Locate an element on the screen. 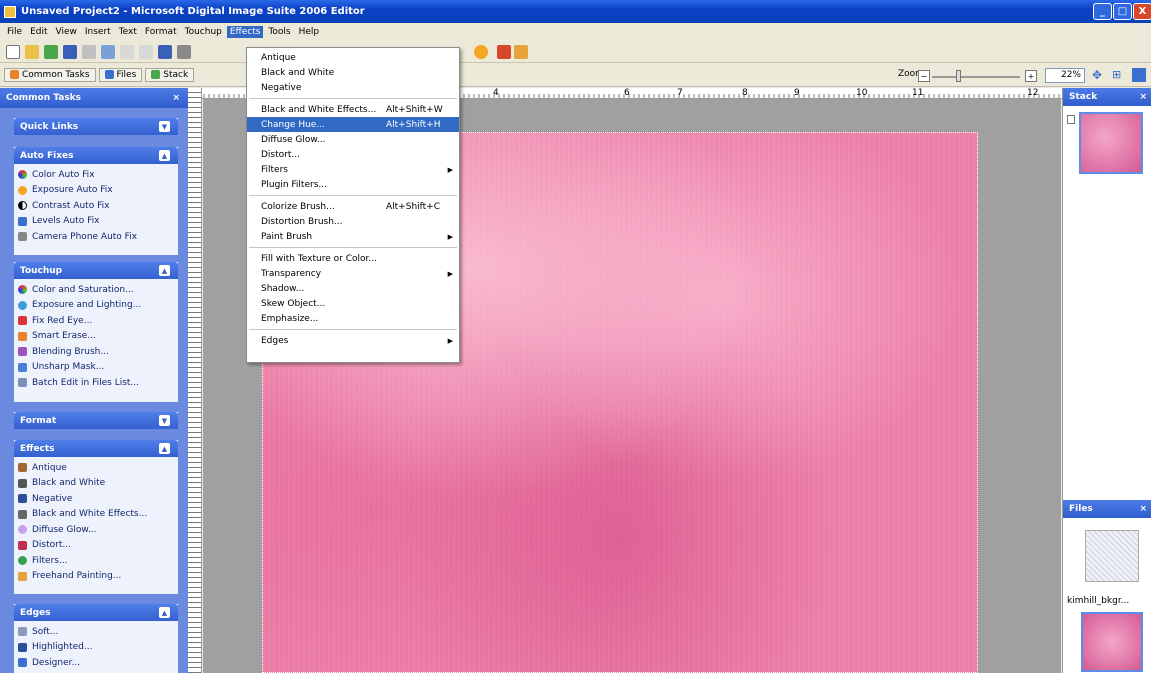 The image size is (1151, 673). save-icon is located at coordinates (70, 51).